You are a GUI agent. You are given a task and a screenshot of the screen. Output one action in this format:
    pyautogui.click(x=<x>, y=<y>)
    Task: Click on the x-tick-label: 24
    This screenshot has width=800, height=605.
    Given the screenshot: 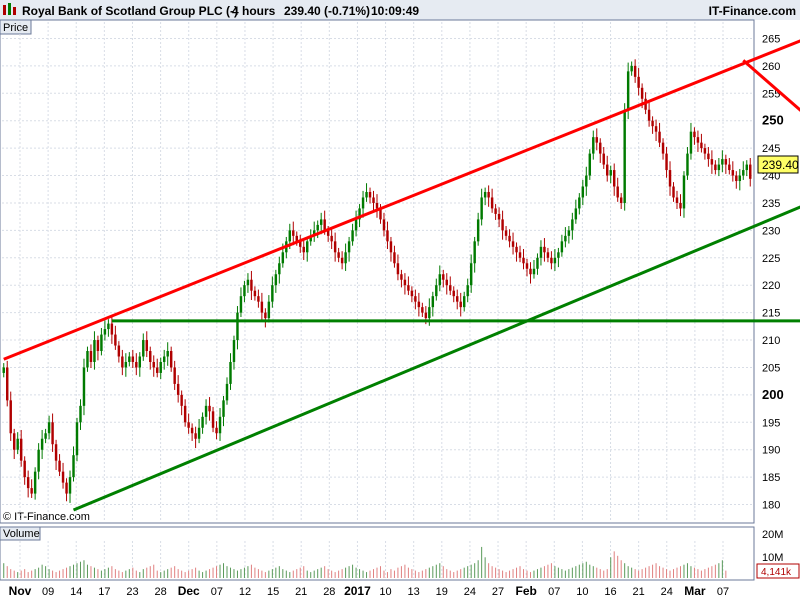 What is the action you would take?
    pyautogui.click(x=470, y=592)
    